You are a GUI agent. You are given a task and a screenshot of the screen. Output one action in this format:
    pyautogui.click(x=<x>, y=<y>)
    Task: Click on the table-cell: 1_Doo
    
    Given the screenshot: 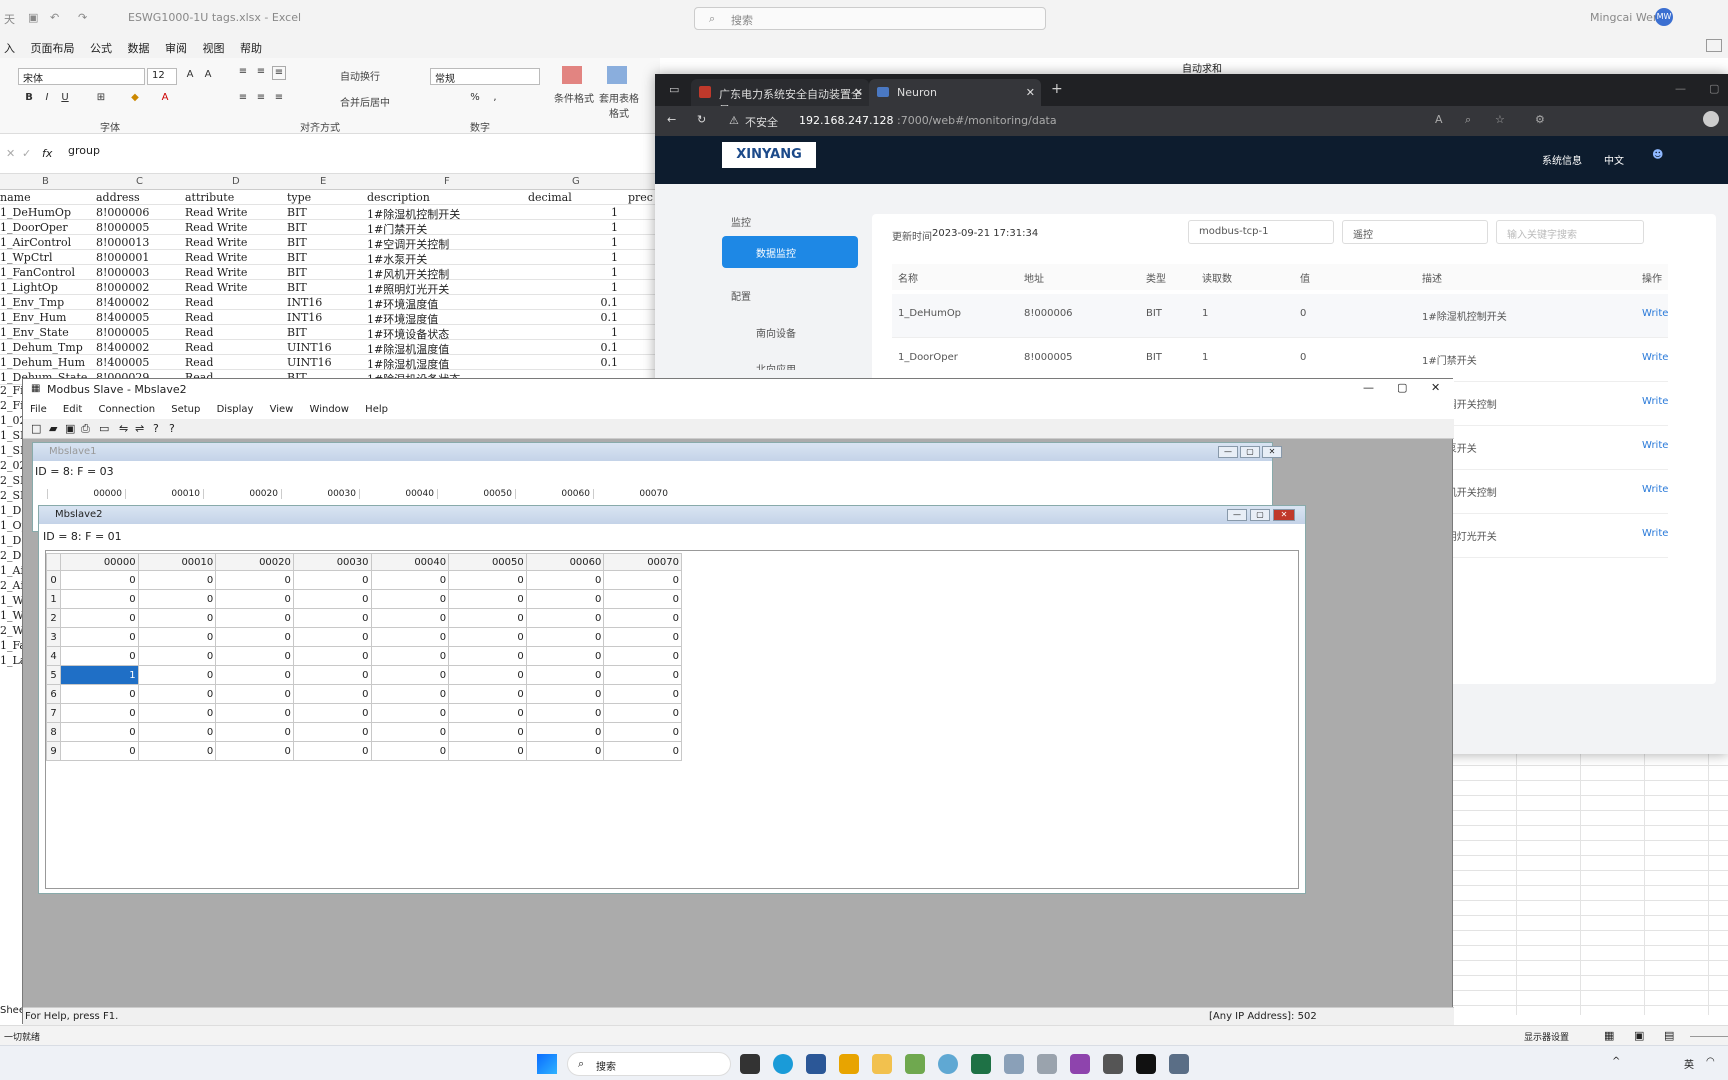 What is the action you would take?
    pyautogui.click(x=11, y=510)
    